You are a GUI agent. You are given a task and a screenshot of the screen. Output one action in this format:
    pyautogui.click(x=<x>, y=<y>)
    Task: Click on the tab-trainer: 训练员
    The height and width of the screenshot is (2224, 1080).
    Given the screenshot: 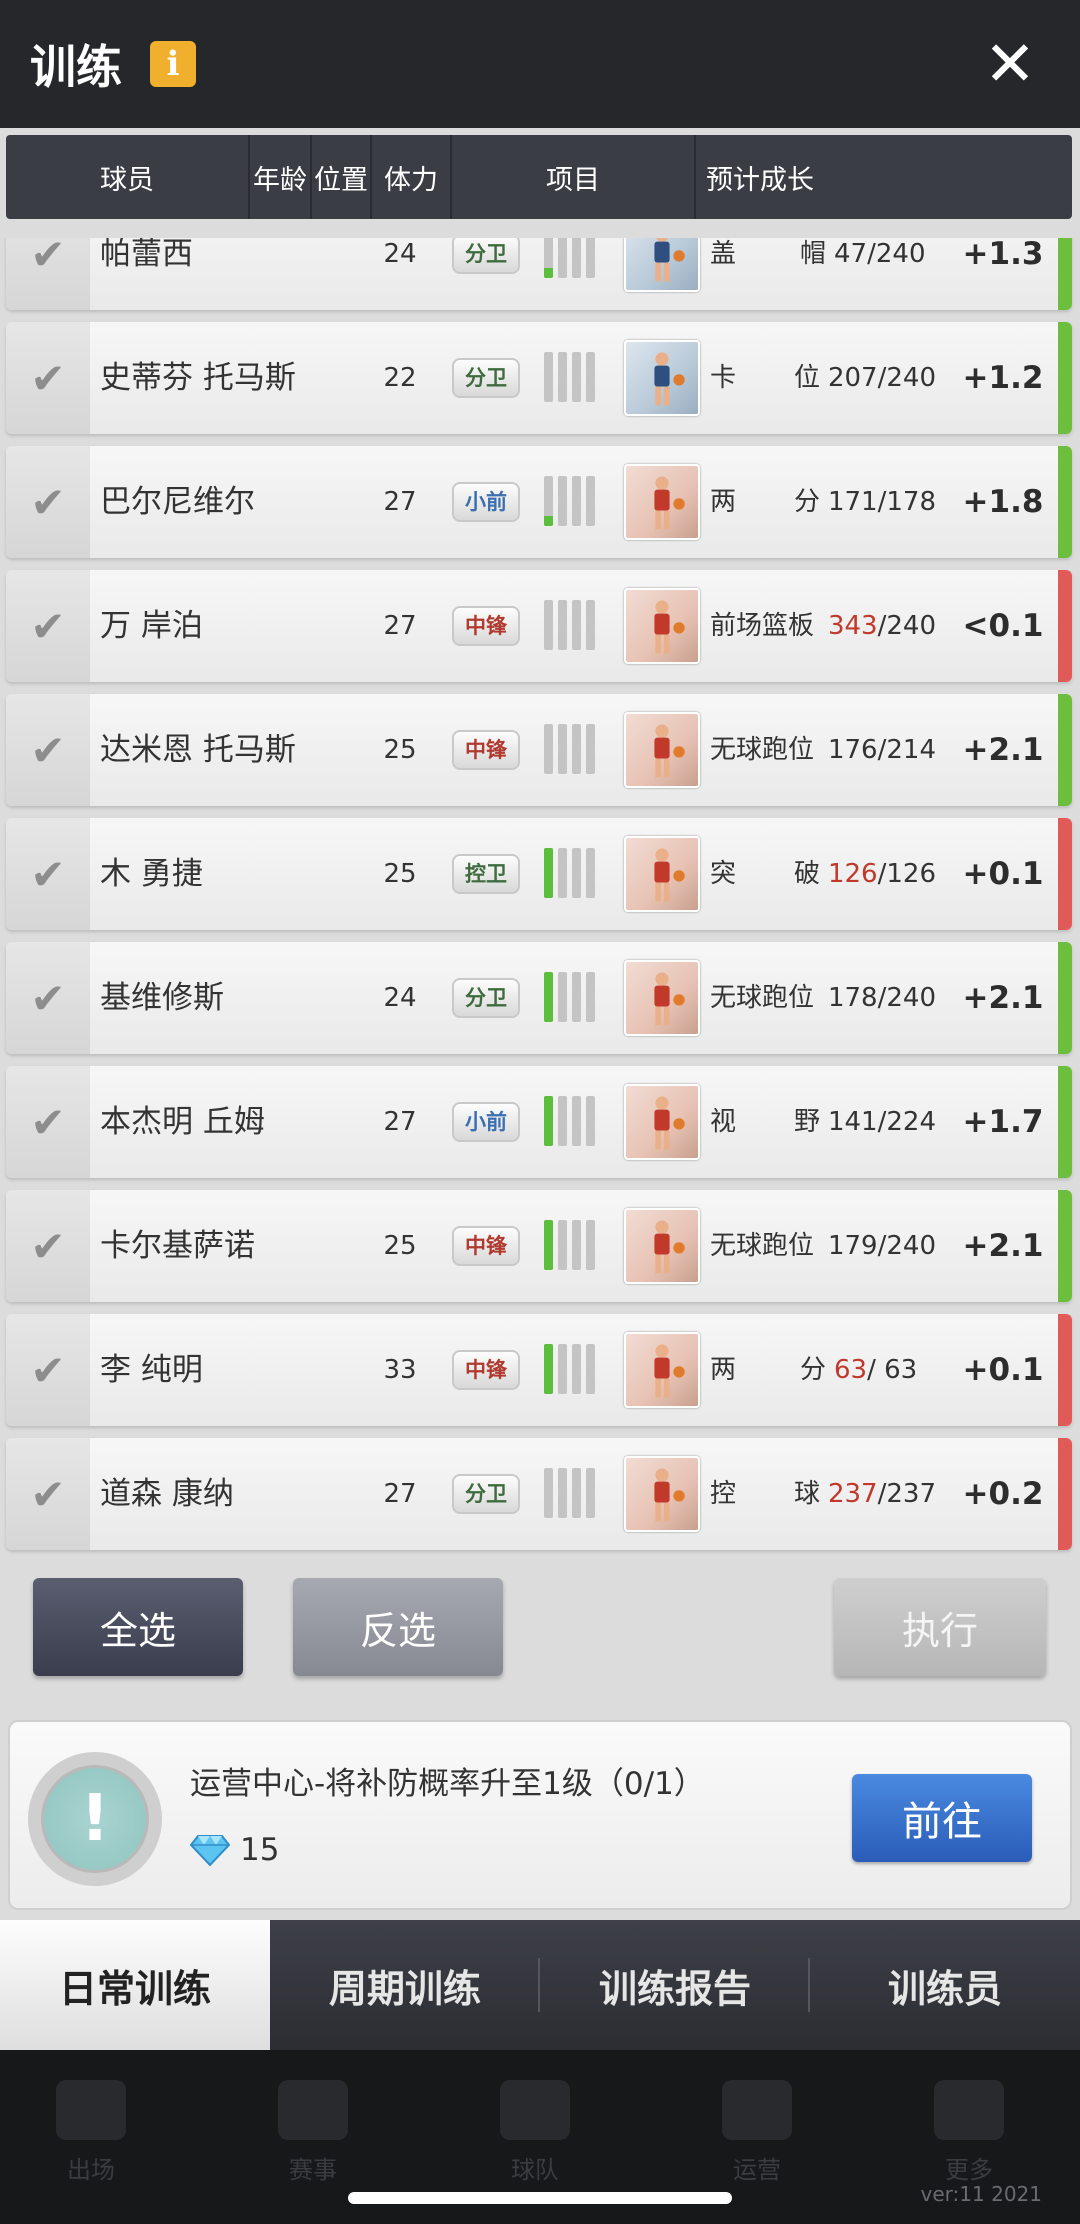 What is the action you would take?
    pyautogui.click(x=945, y=1985)
    